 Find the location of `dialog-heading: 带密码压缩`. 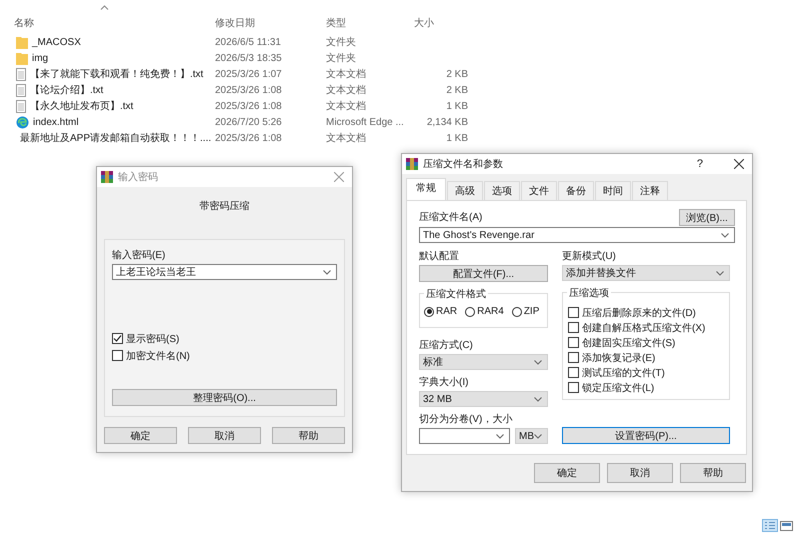

dialog-heading: 带密码压缩 is located at coordinates (225, 206).